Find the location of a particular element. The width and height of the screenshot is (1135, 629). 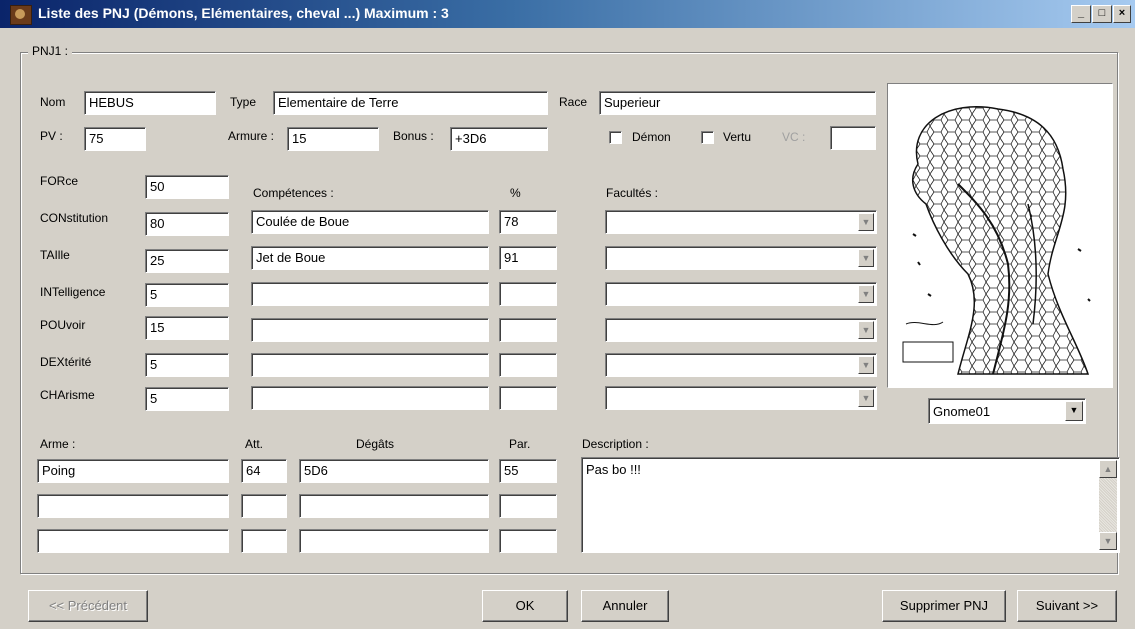

par-input: 55 is located at coordinates (528, 471).